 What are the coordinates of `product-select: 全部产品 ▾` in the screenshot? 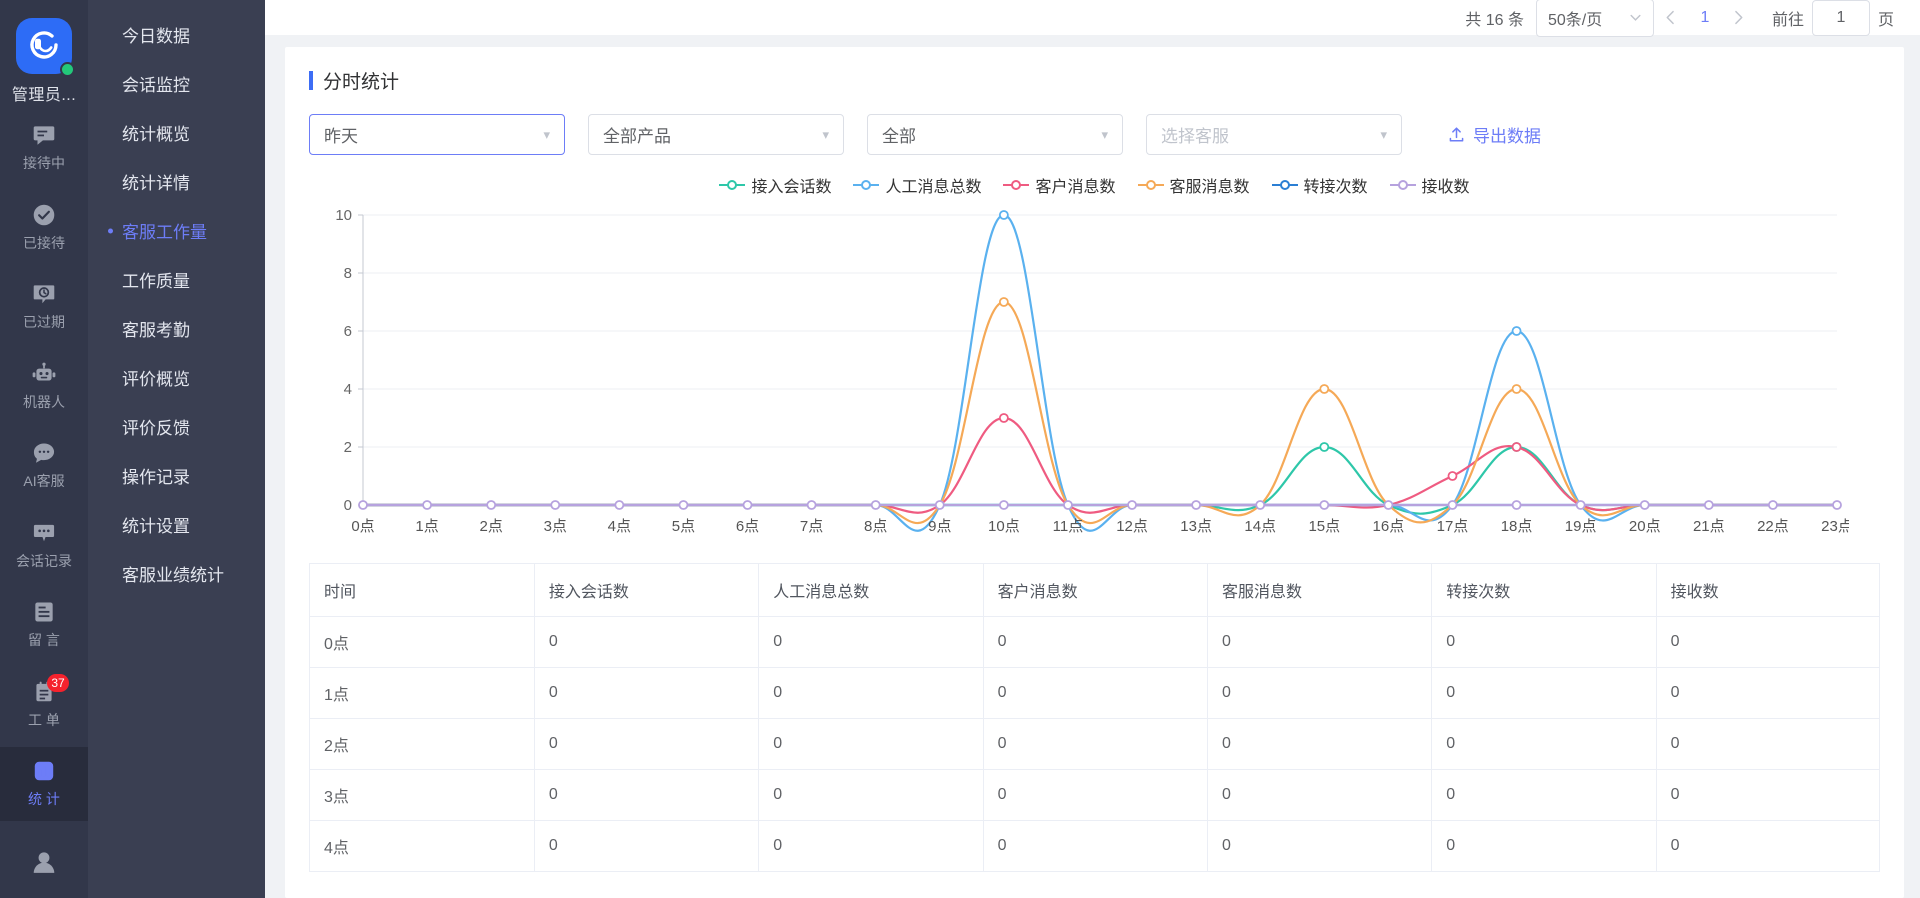 It's located at (716, 134).